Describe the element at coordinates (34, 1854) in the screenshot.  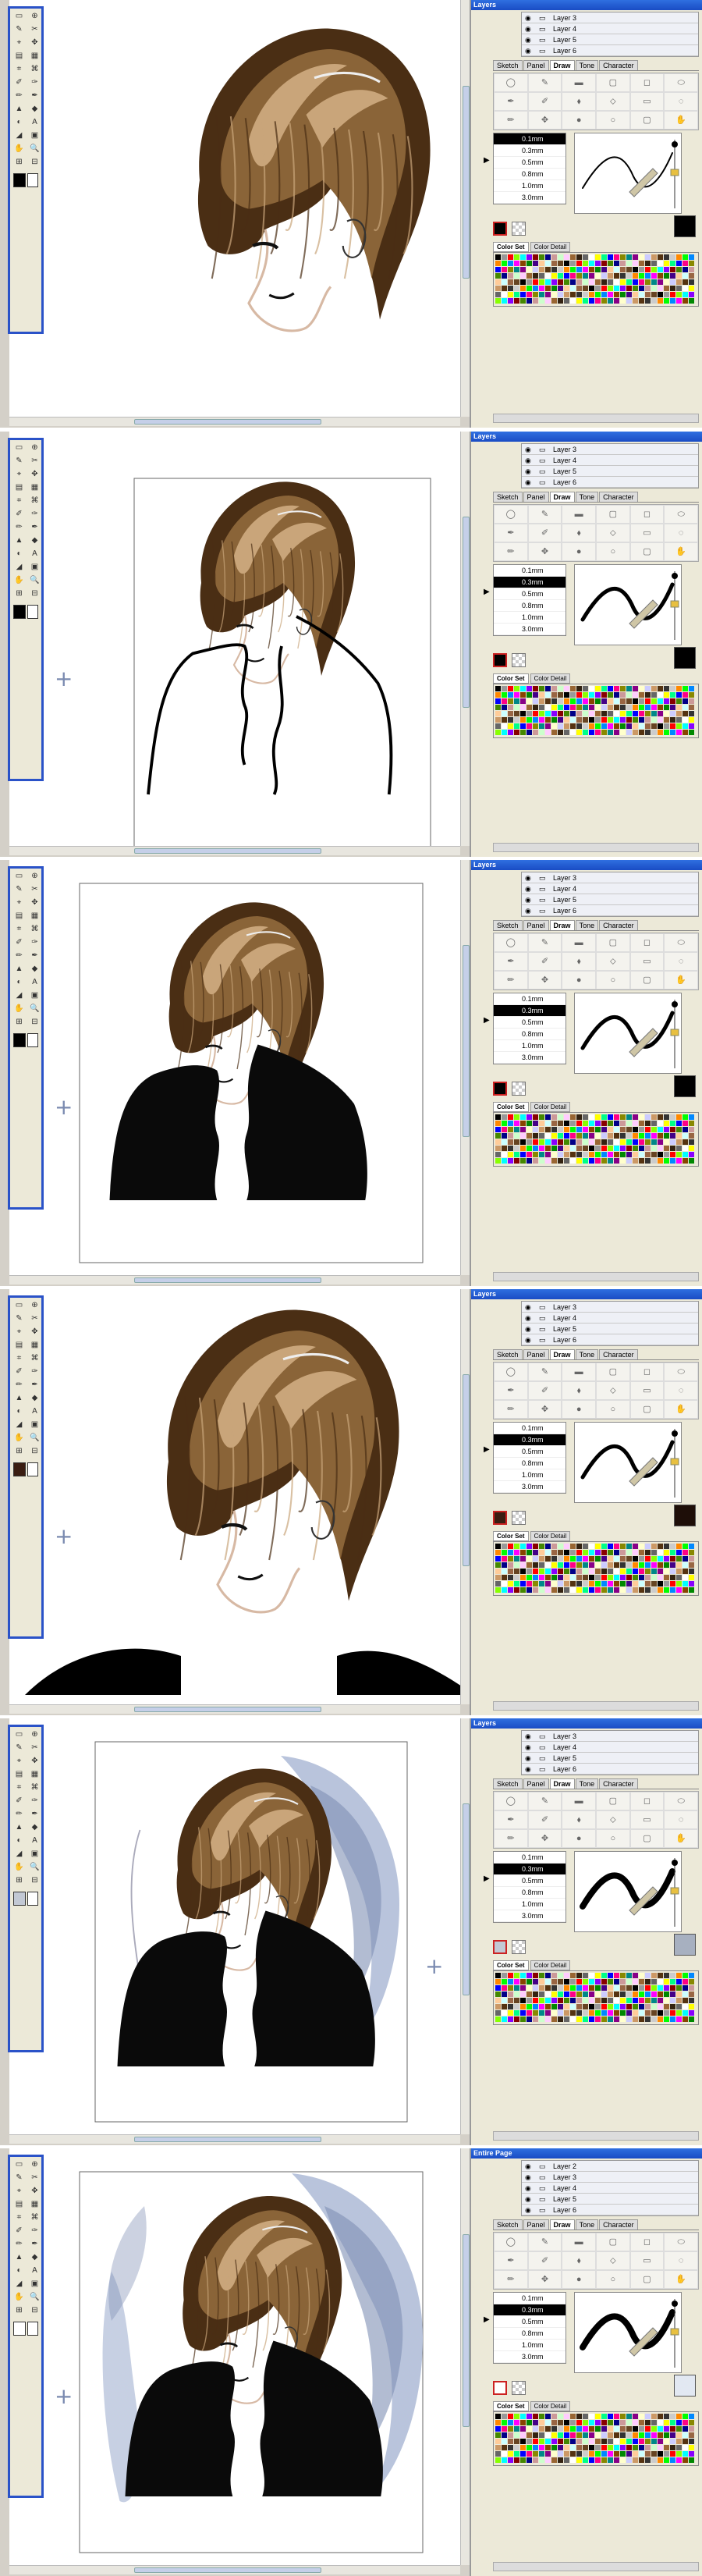
I see `tool-20-icon: ▣` at that location.